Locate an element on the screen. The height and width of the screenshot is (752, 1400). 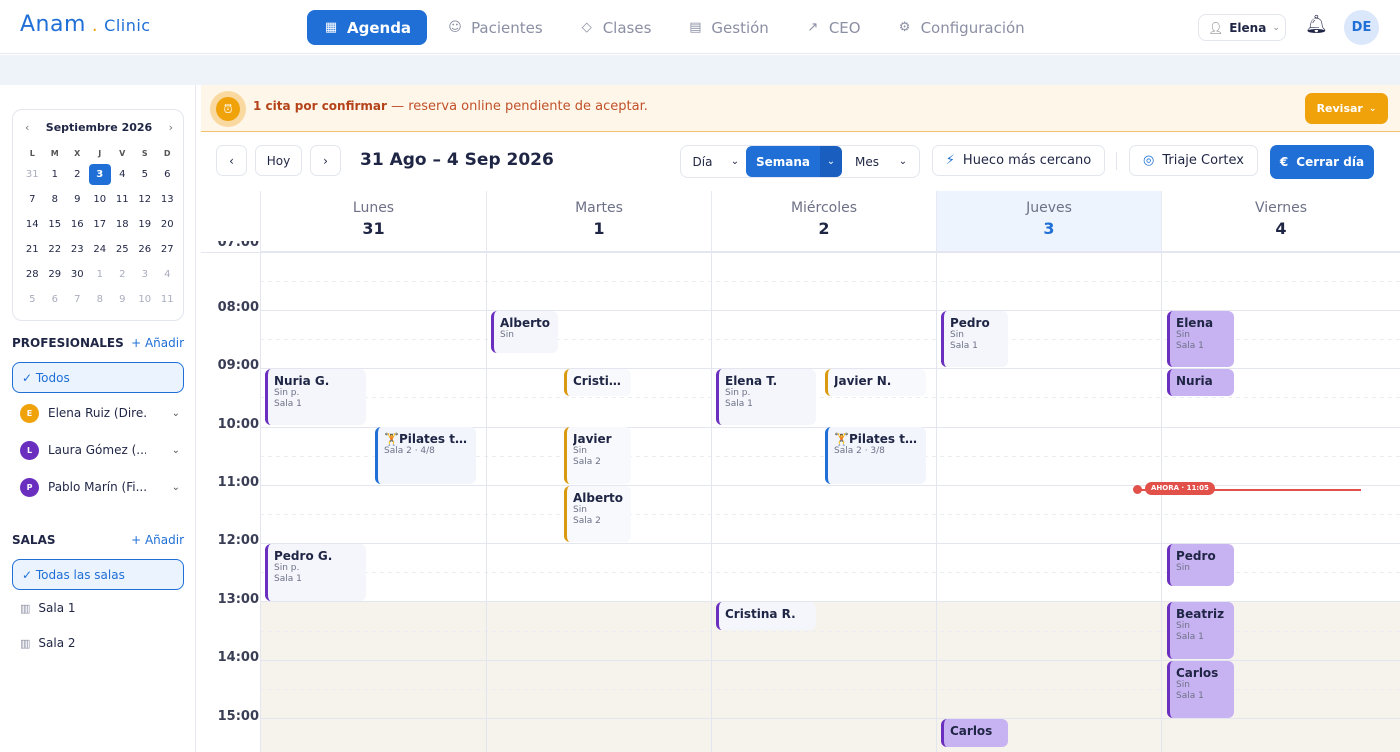
hueco-button: ⚡︎ Hueco más cercano is located at coordinates (1018, 160).